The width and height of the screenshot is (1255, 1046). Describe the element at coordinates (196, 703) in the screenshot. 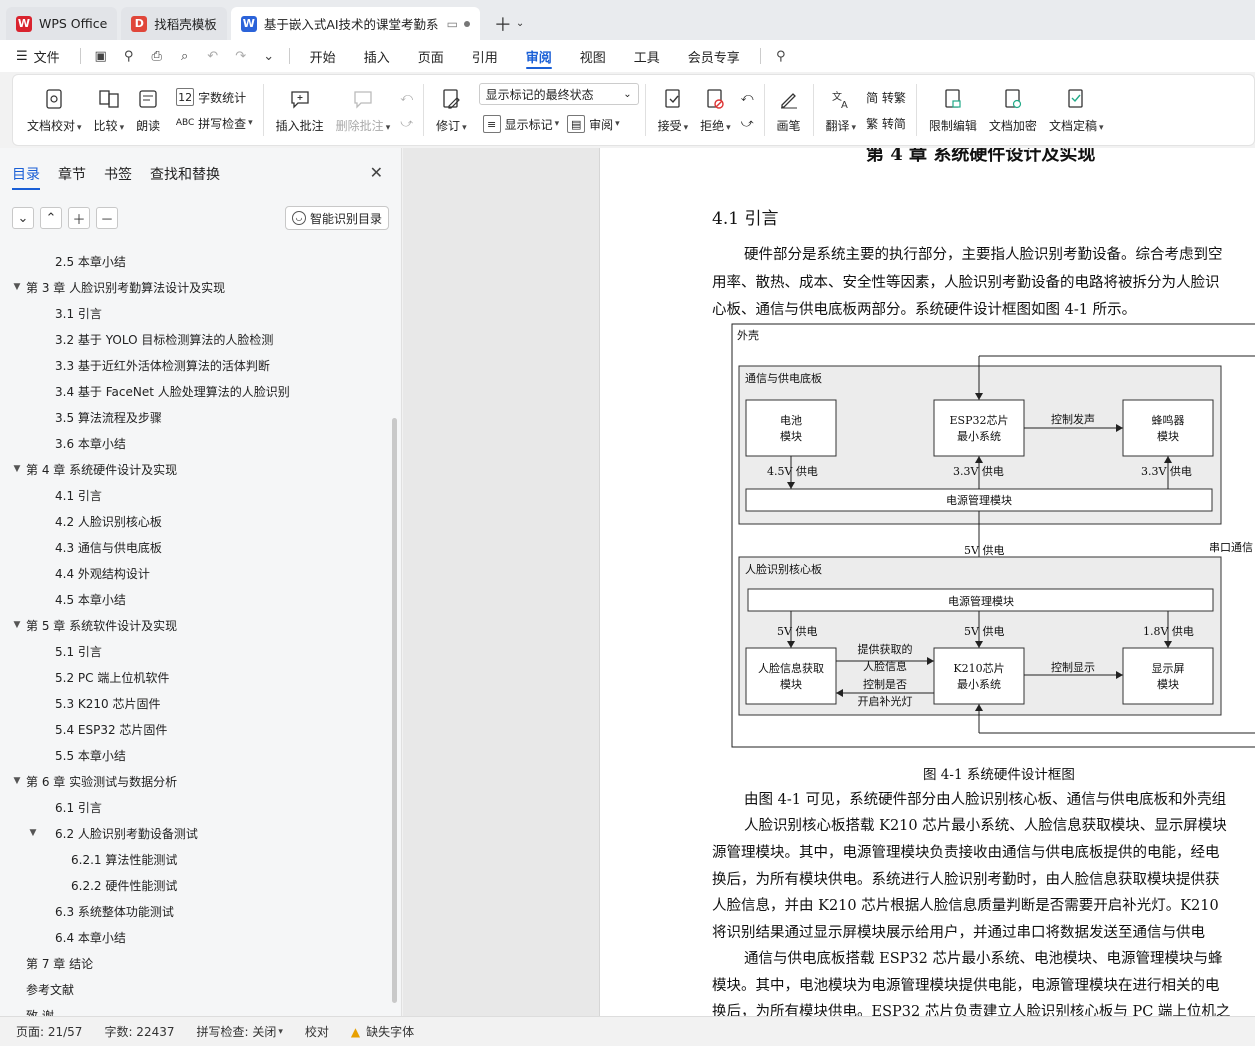

I see `toc-item: 5.3 K210 芯片固件` at that location.